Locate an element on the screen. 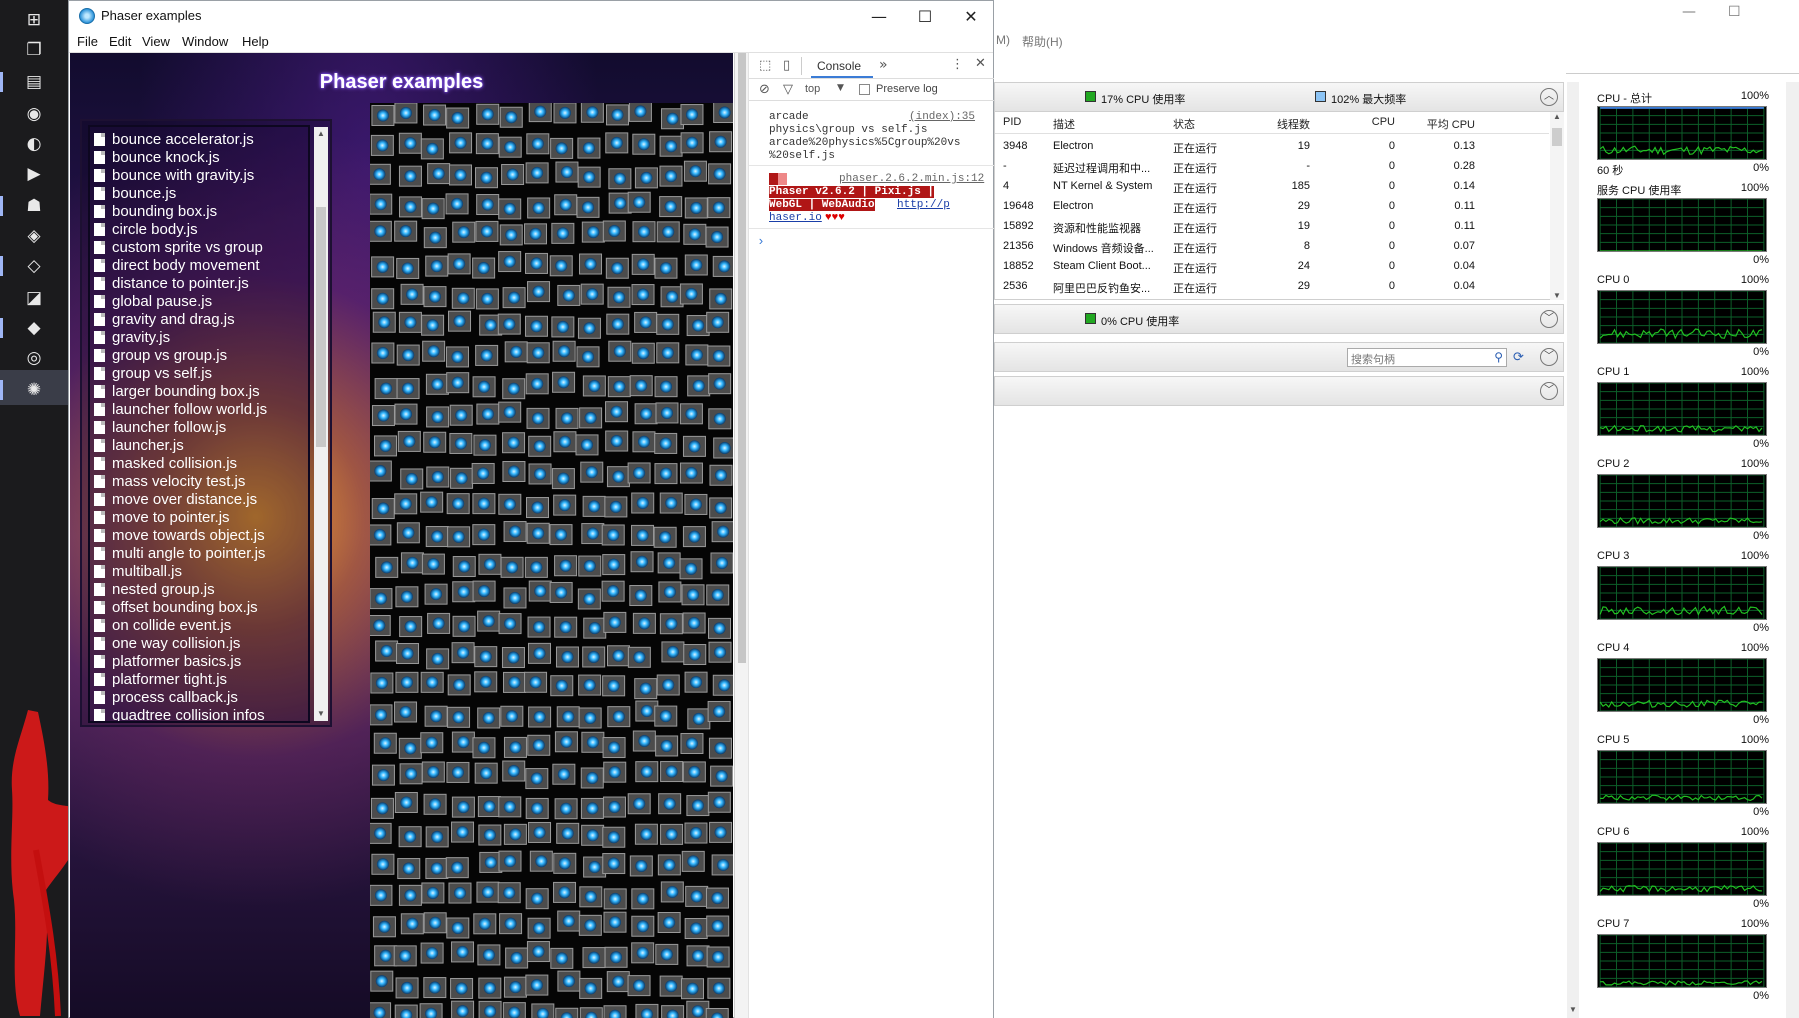 The height and width of the screenshot is (1018, 1799). col-avg-cpu: 平均 CPU is located at coordinates (1445, 124).